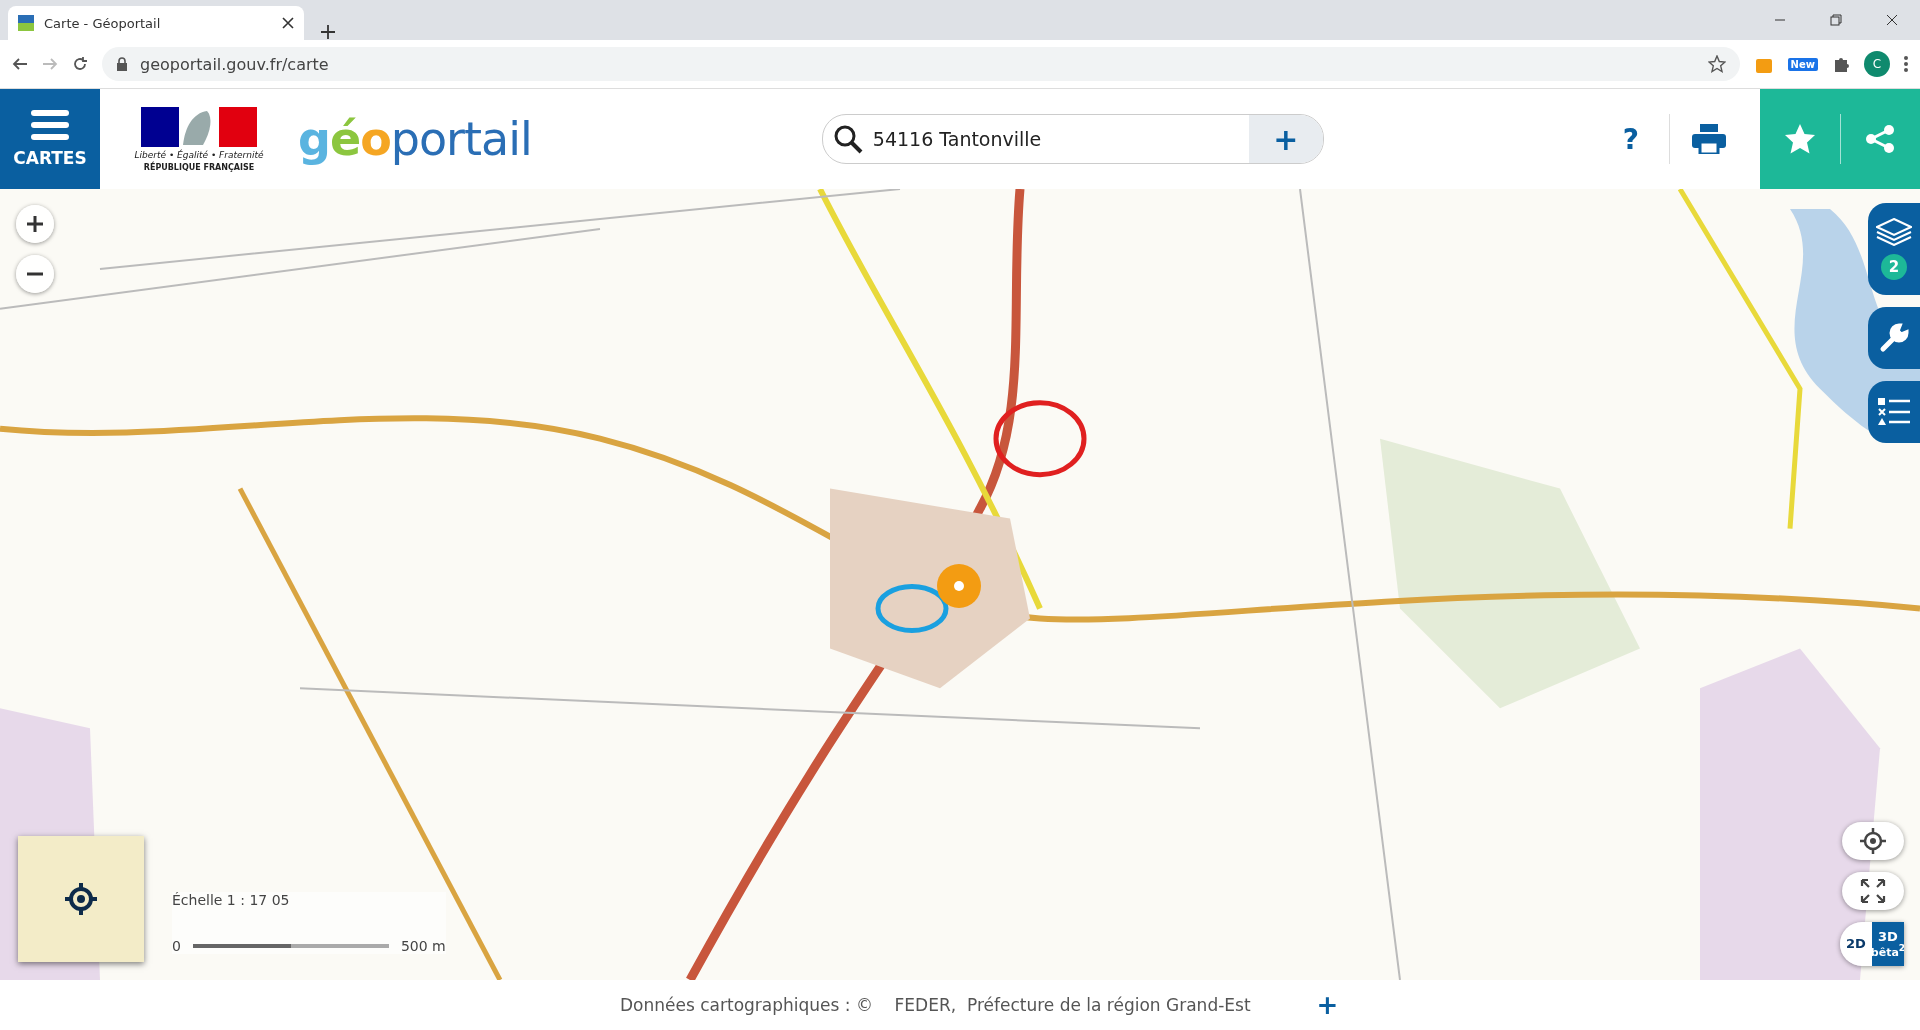  Describe the element at coordinates (156, 23) in the screenshot. I see `browser-tab: Carte - Géoportail` at that location.